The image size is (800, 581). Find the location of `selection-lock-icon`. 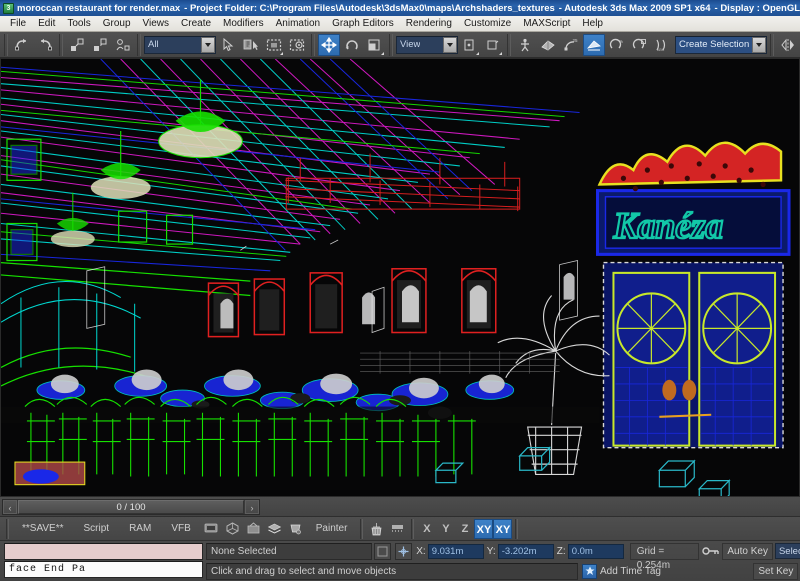

selection-lock-icon is located at coordinates (382, 551).